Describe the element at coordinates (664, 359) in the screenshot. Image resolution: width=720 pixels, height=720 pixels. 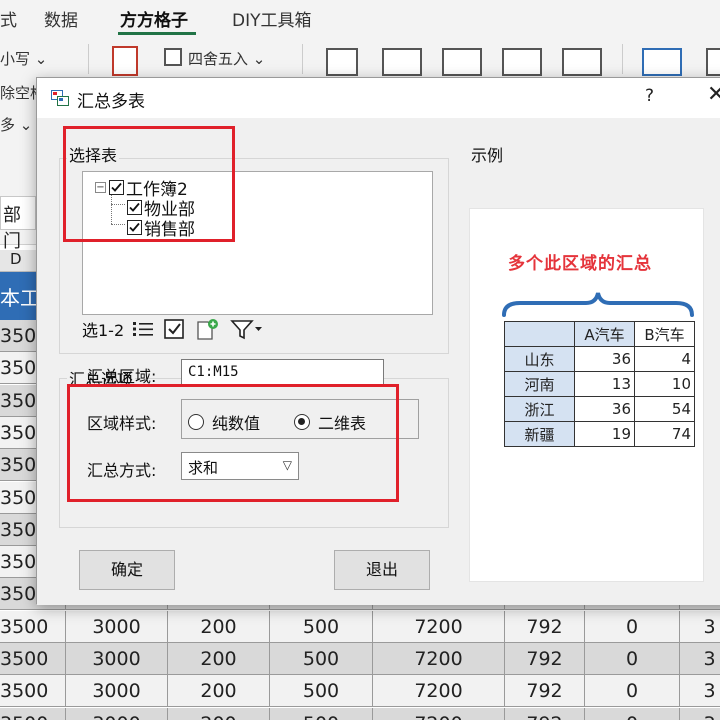
I see `example-cell: 4` at that location.